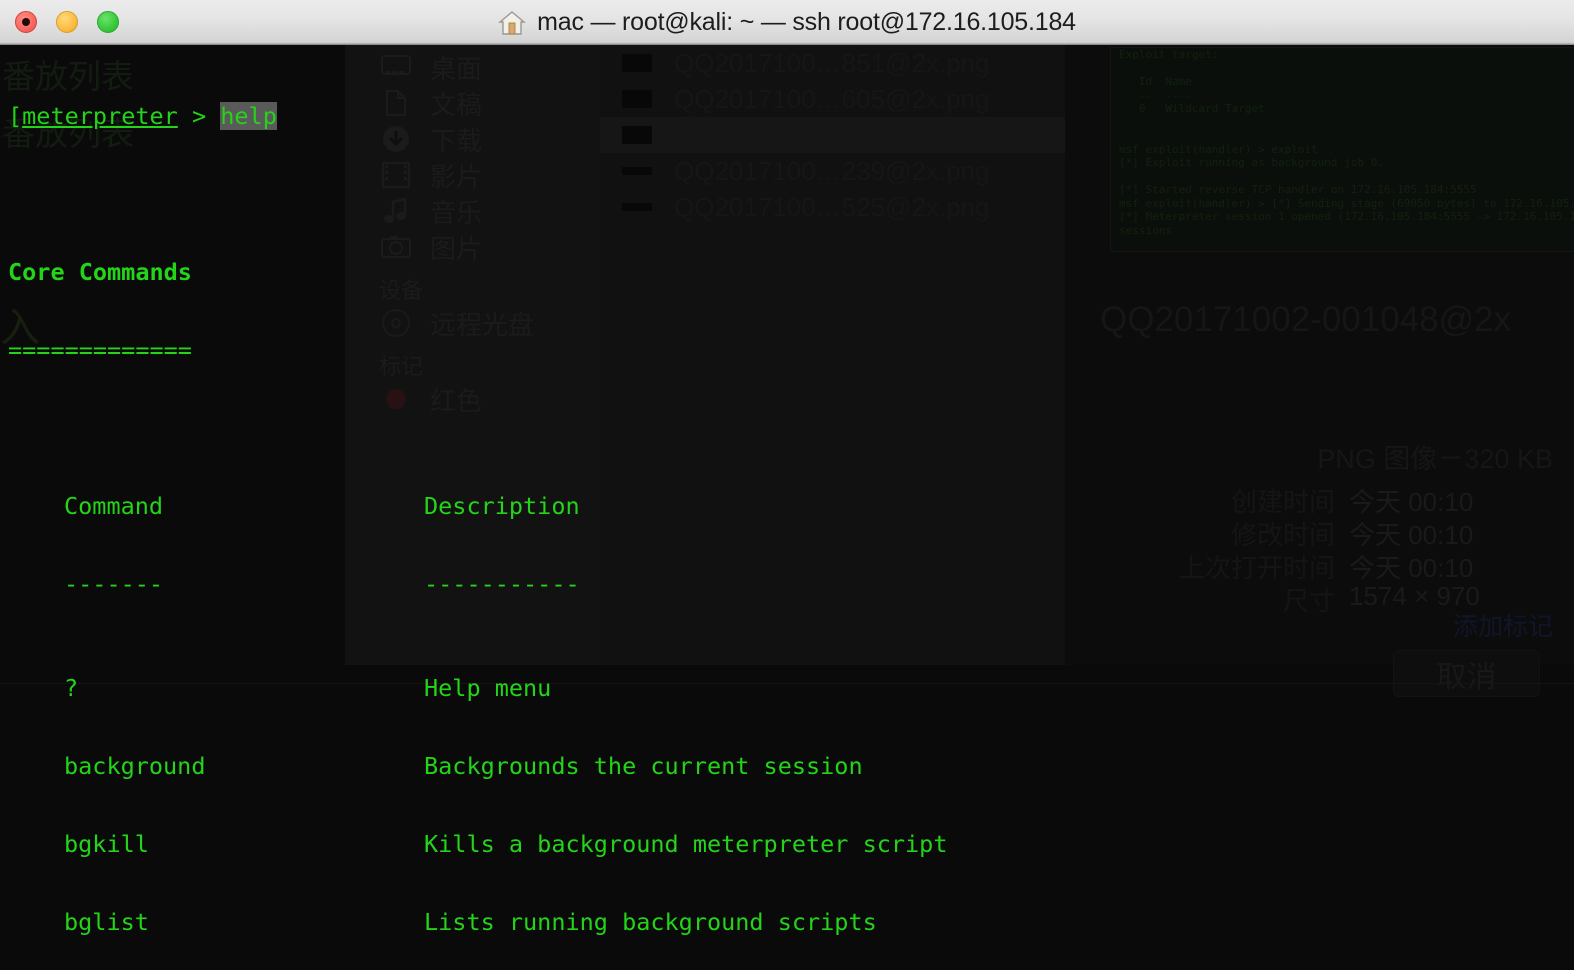  What do you see at coordinates (199, 116) in the screenshot?
I see `prompt-arrow: >` at bounding box center [199, 116].